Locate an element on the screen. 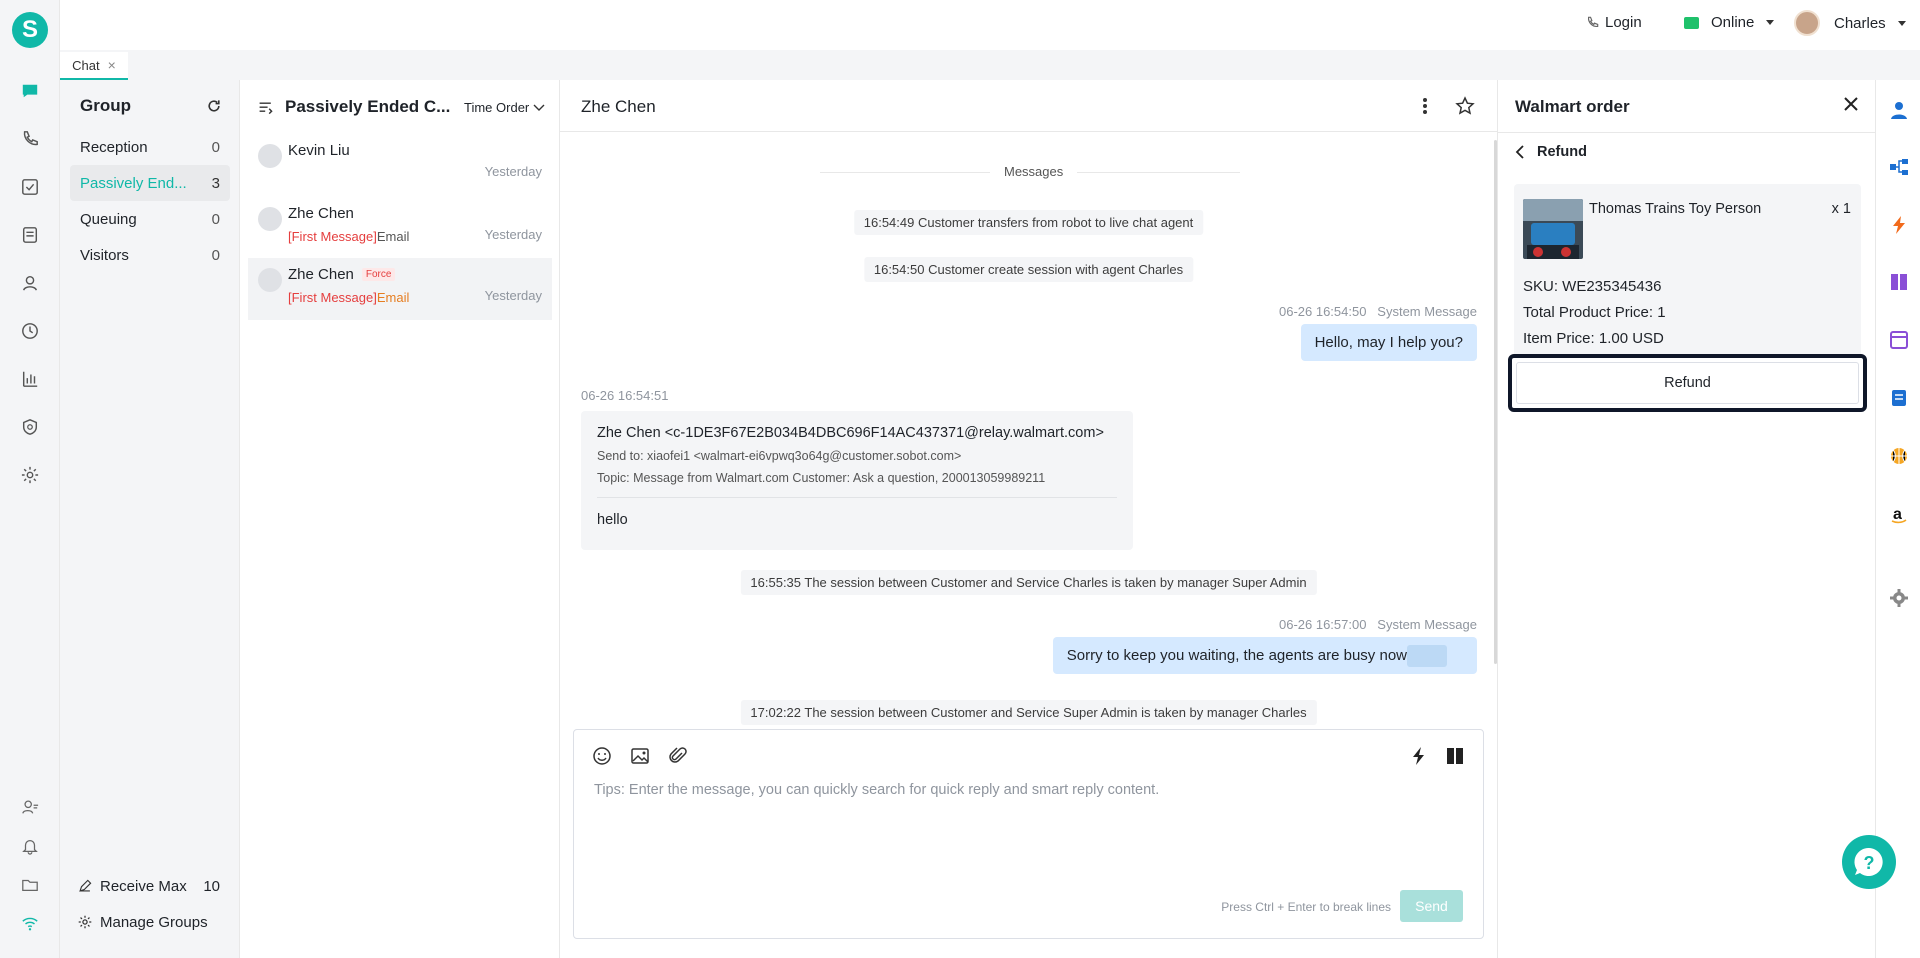 Image resolution: width=1920 pixels, height=958 pixels. wifi-icon is located at coordinates (30, 923).